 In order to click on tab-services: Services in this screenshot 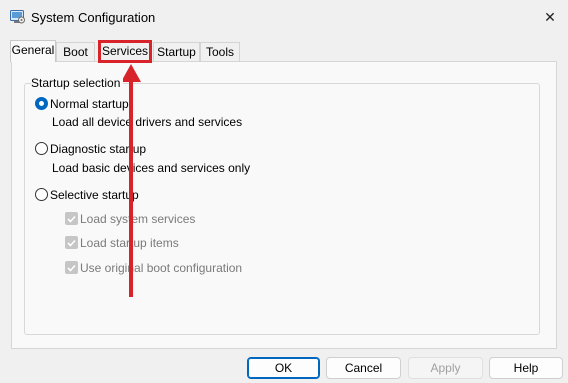, I will do `click(125, 51)`.